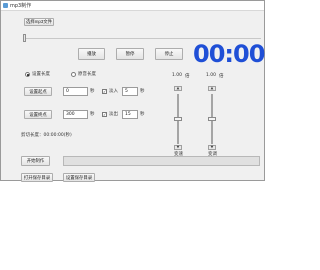  Describe the element at coordinates (177, 75) in the screenshot. I see `speed-value: 1.00` at that location.